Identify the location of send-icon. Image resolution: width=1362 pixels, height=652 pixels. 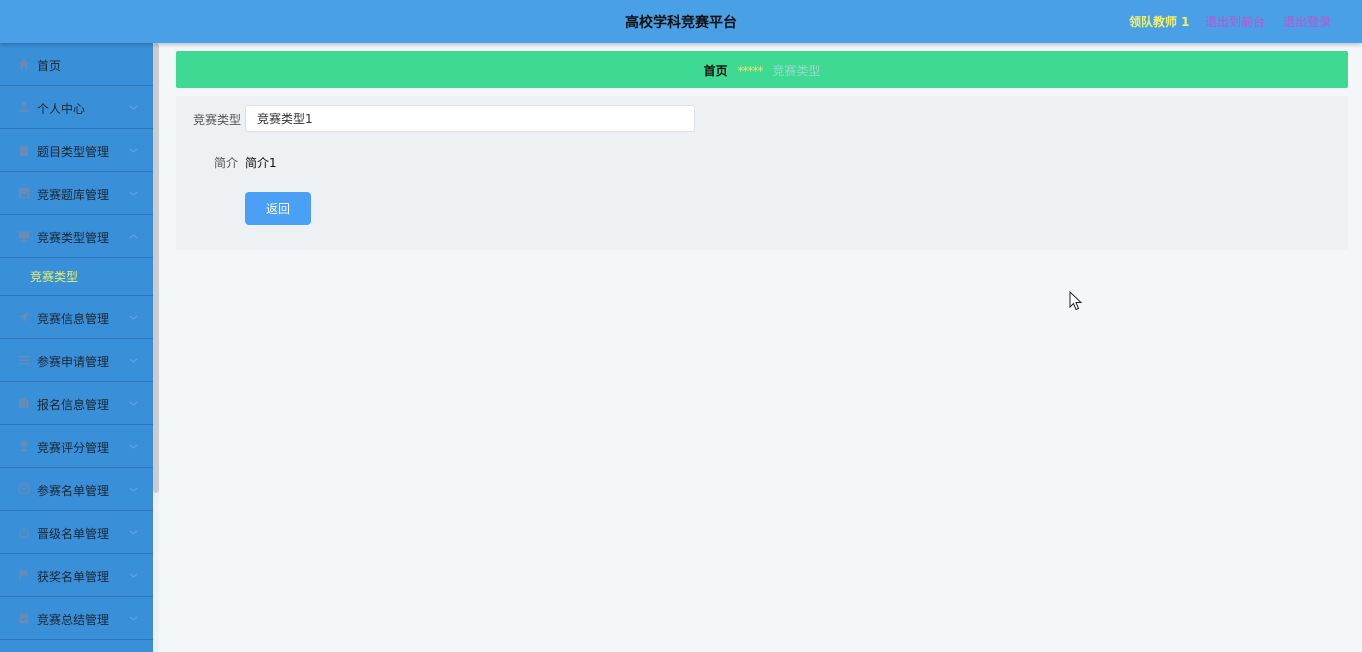
(24, 317).